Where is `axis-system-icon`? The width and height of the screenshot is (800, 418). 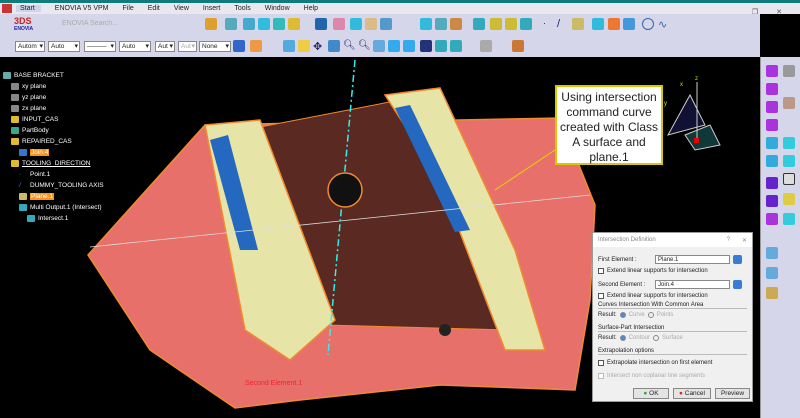 axis-system-icon is located at coordinates (789, 199).